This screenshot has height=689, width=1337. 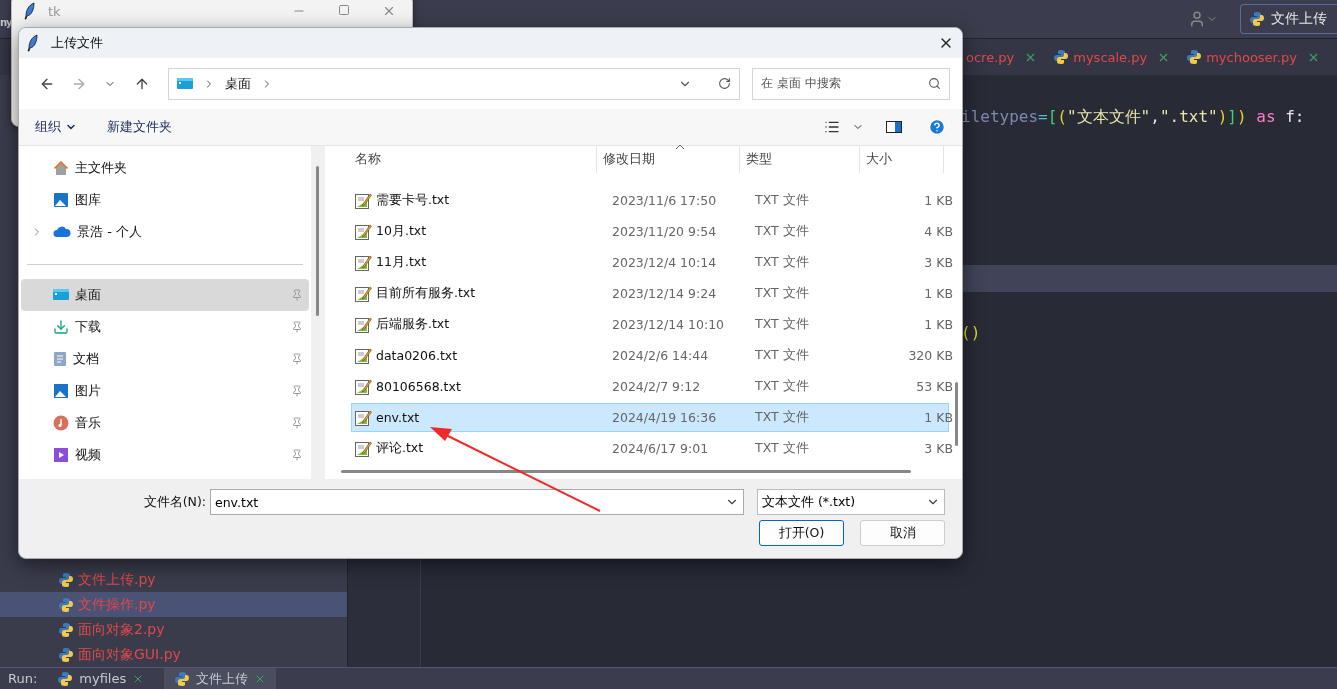 I want to click on window-title: tk, so click(x=54, y=11).